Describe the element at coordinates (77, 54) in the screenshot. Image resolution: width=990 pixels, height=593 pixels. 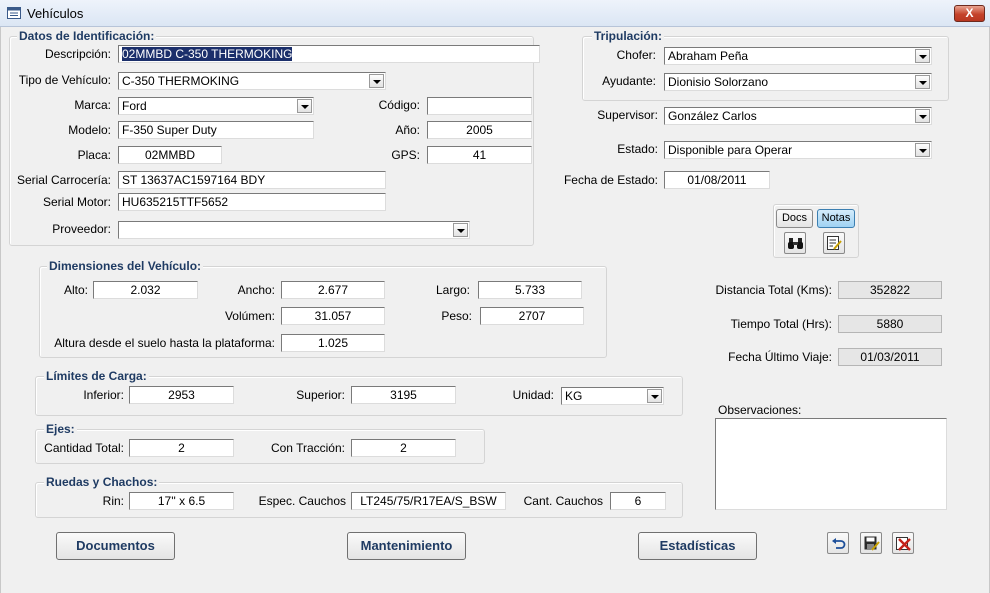
I see `descripcion-label: Descripción:` at that location.